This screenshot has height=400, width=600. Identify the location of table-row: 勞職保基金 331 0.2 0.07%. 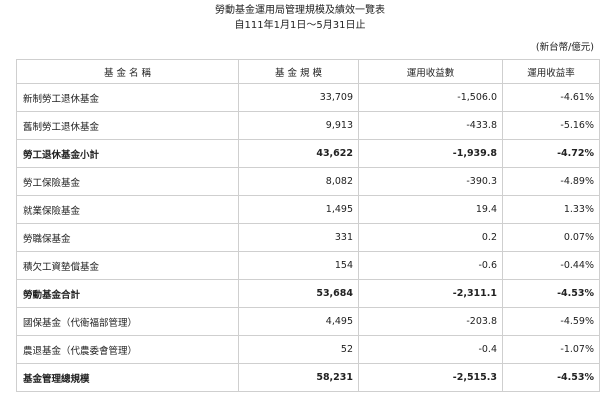
(308, 237).